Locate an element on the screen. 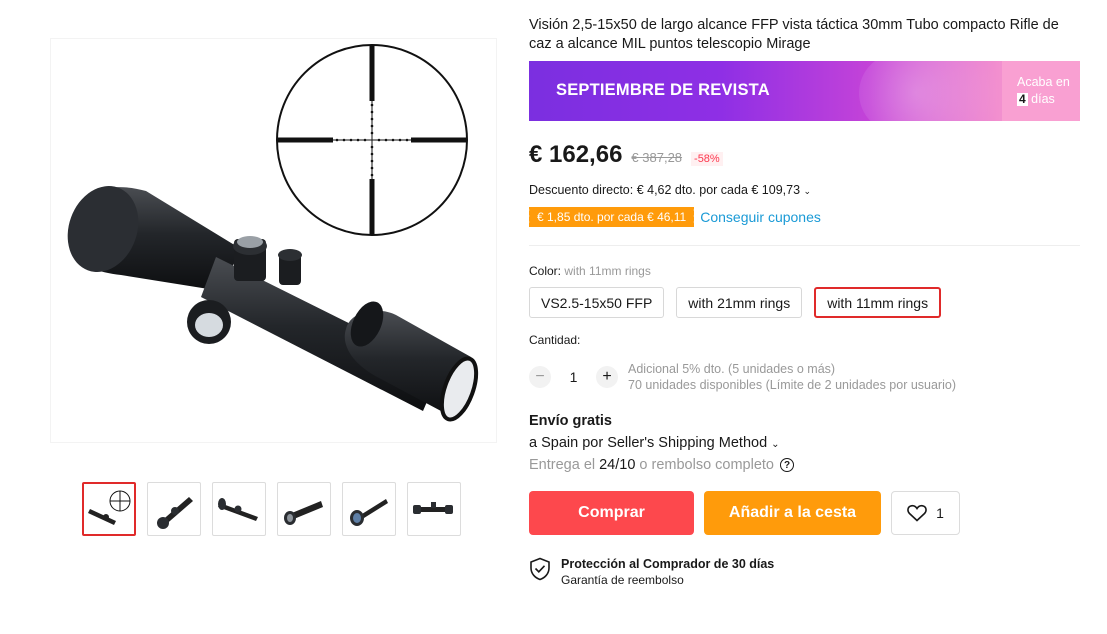  coupon-badge: € 1,85 dto. por cada € 46,11 is located at coordinates (610, 217).